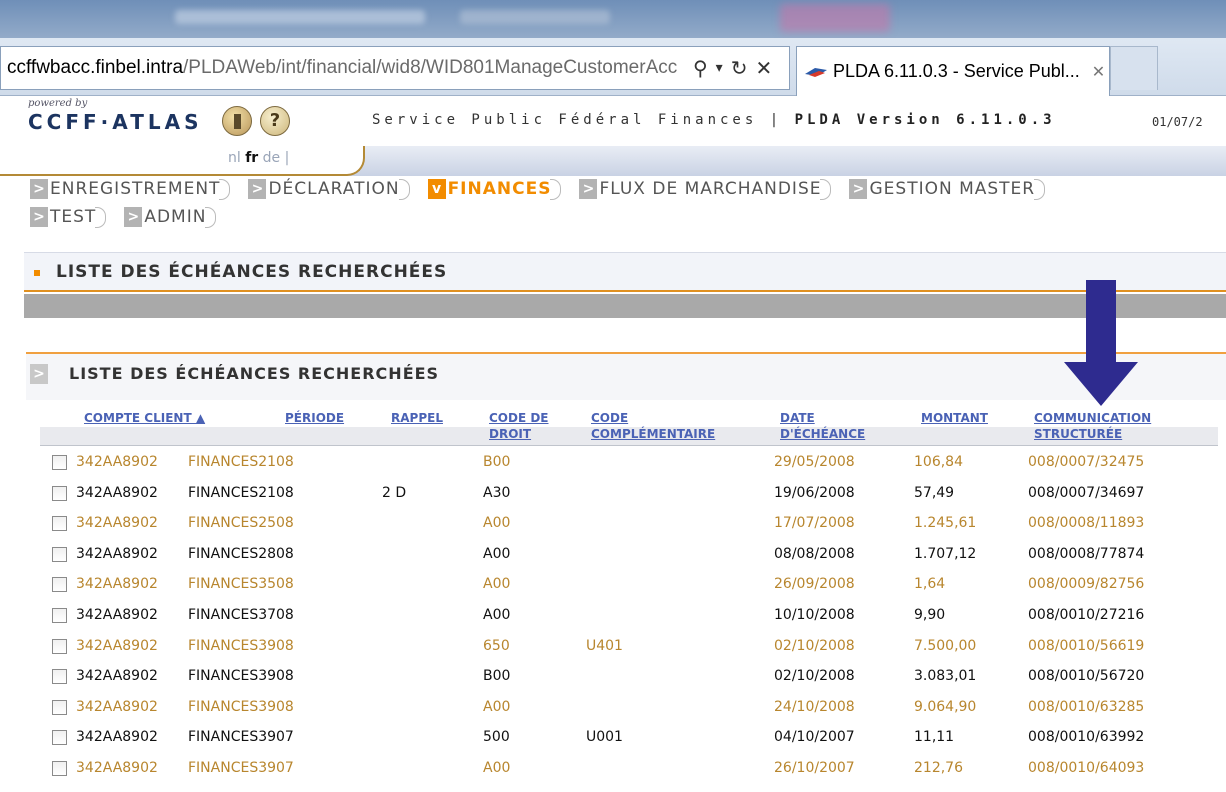  I want to click on refresh-icon: ↻, so click(739, 68).